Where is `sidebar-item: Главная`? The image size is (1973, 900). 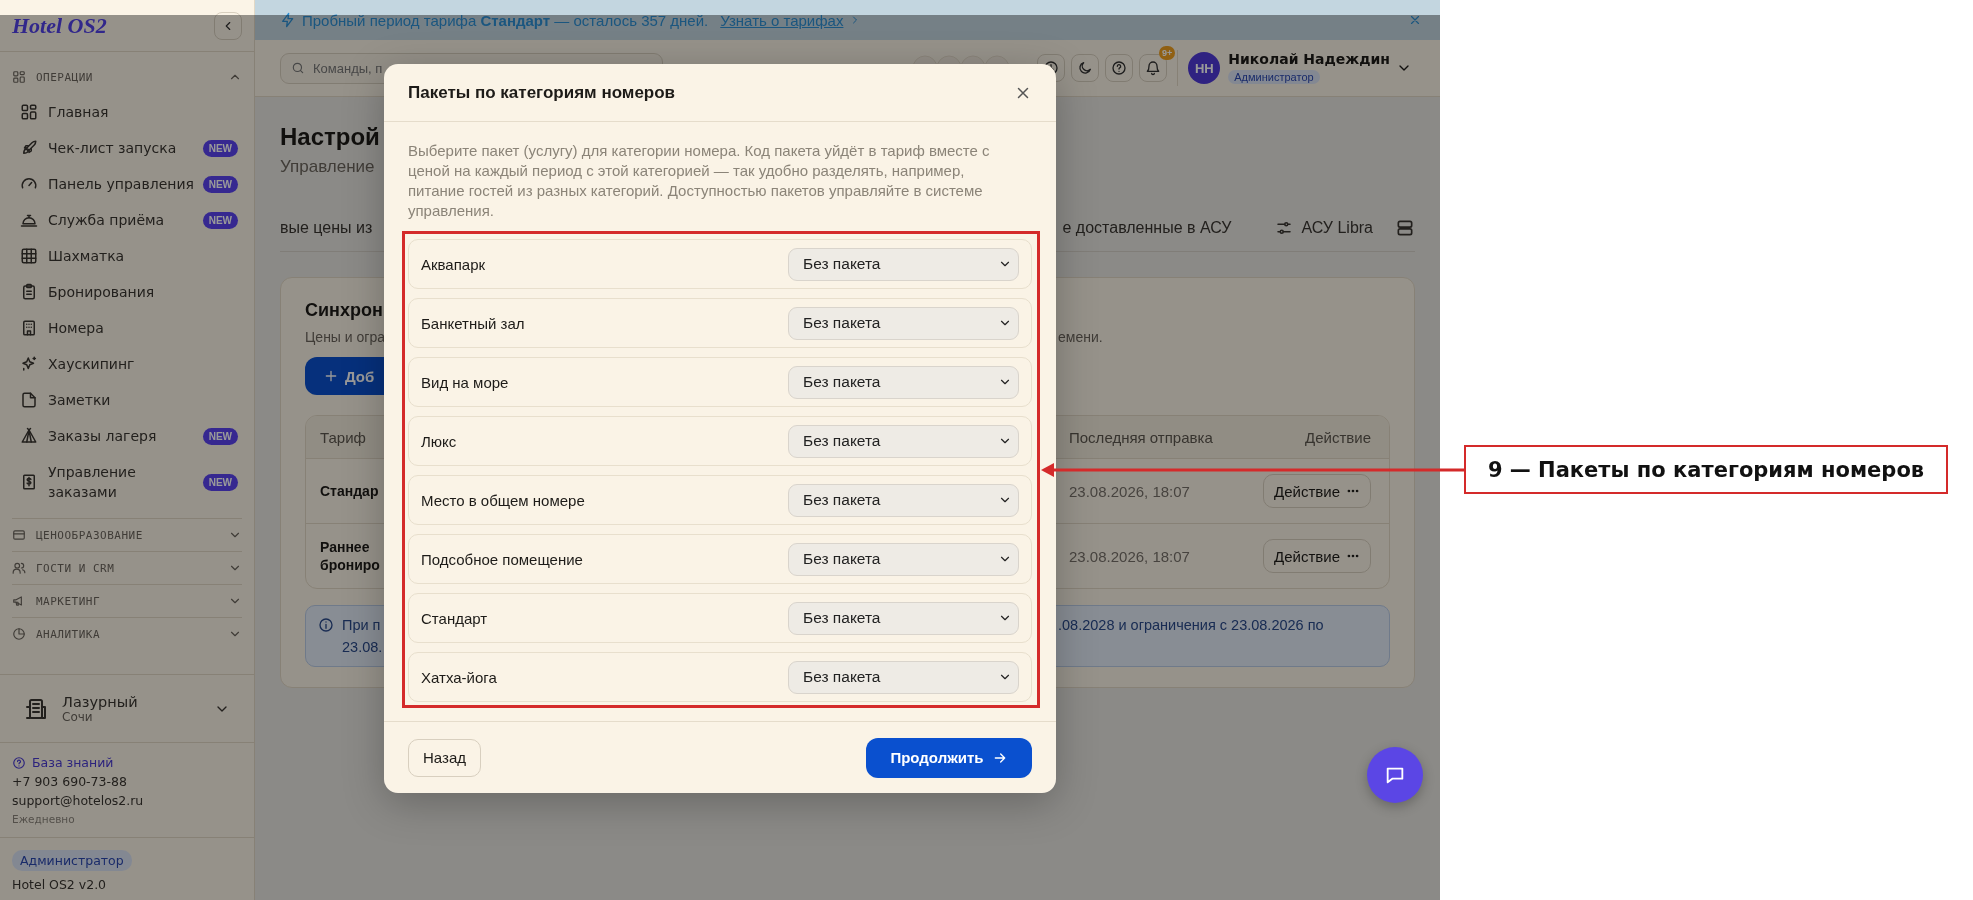
sidebar-item: Главная is located at coordinates (127, 112).